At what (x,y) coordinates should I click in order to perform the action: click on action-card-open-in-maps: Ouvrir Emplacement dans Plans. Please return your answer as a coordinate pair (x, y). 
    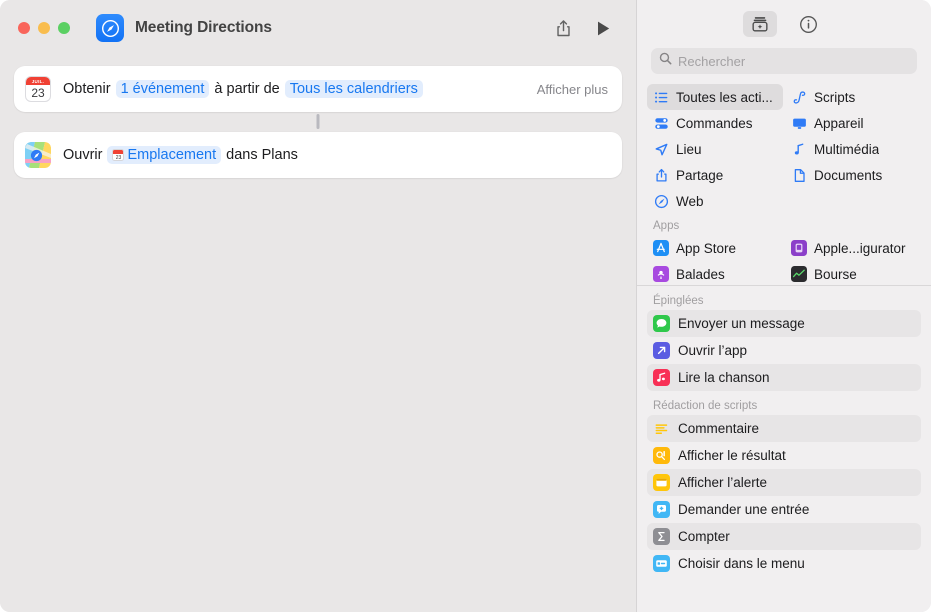
    Looking at the image, I should click on (318, 155).